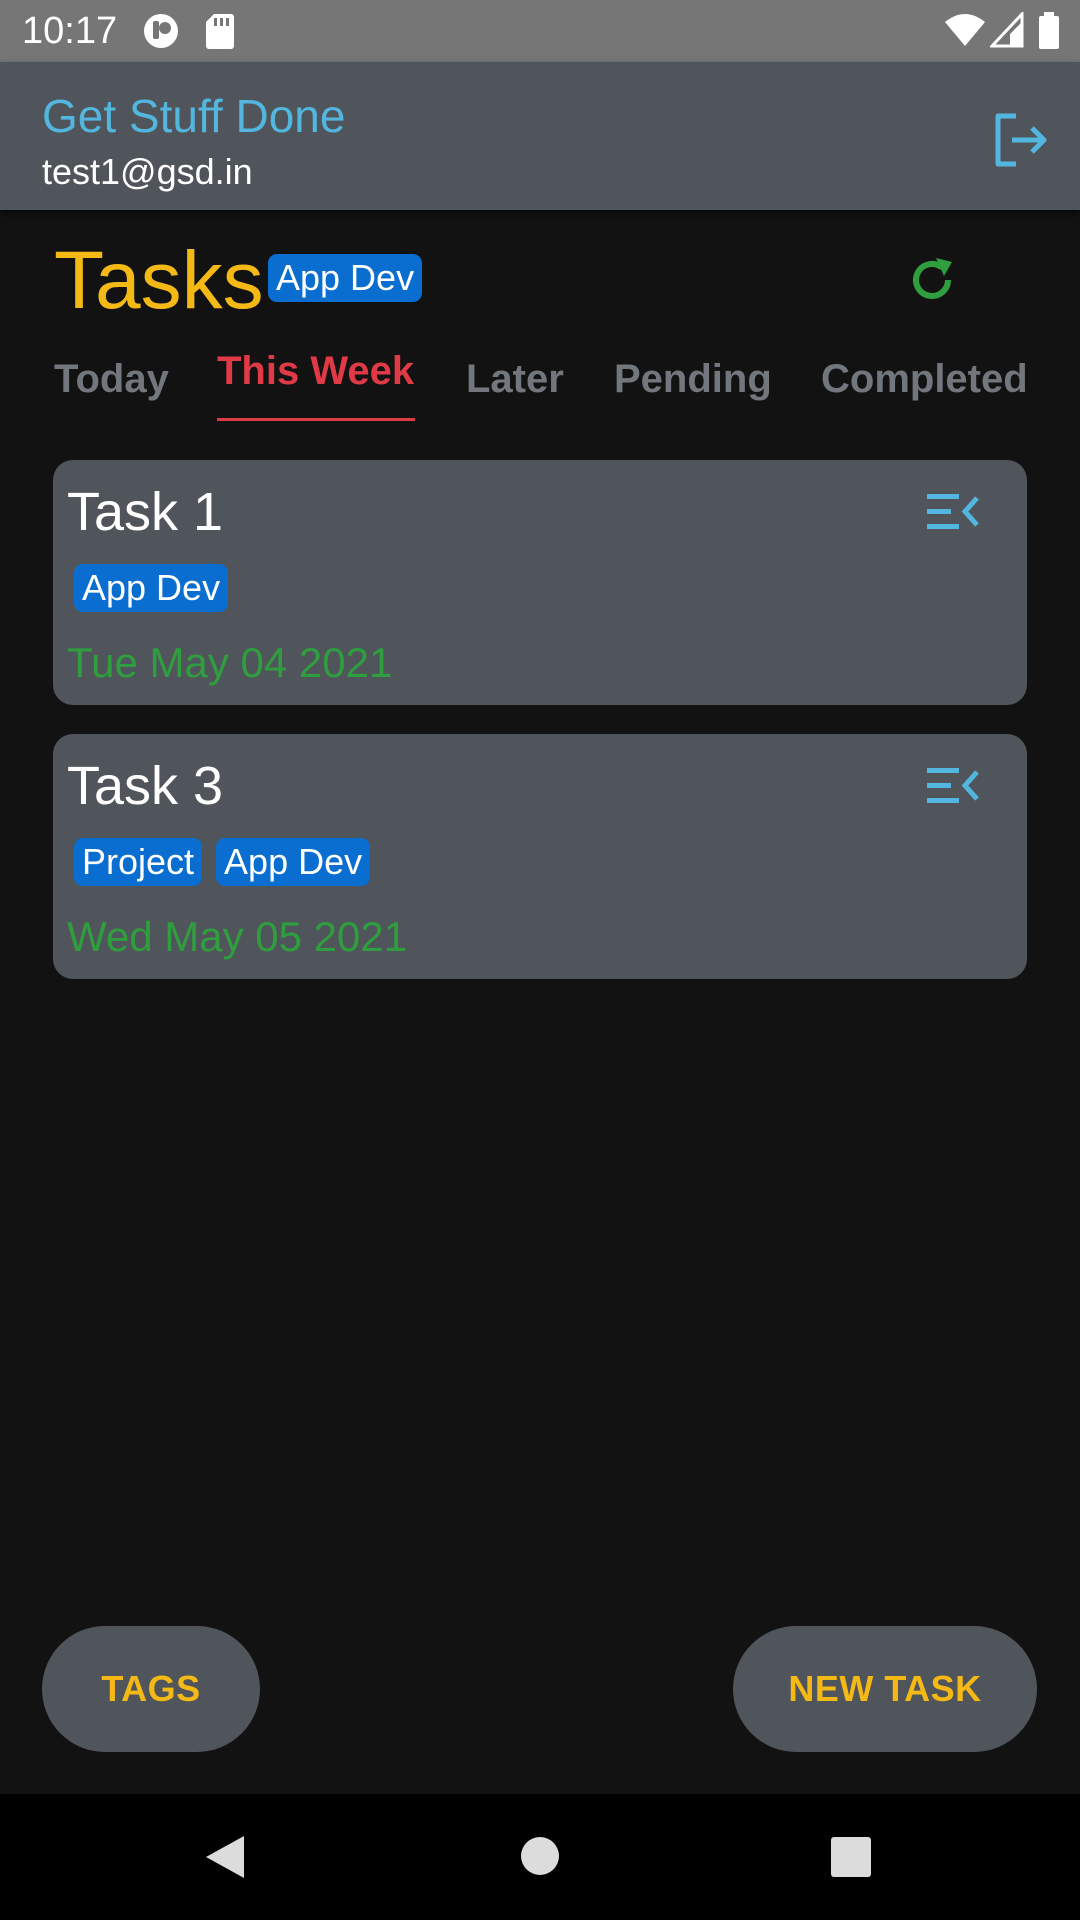 This screenshot has width=1080, height=1920. Describe the element at coordinates (1020, 140) in the screenshot. I see `logout-icon` at that location.